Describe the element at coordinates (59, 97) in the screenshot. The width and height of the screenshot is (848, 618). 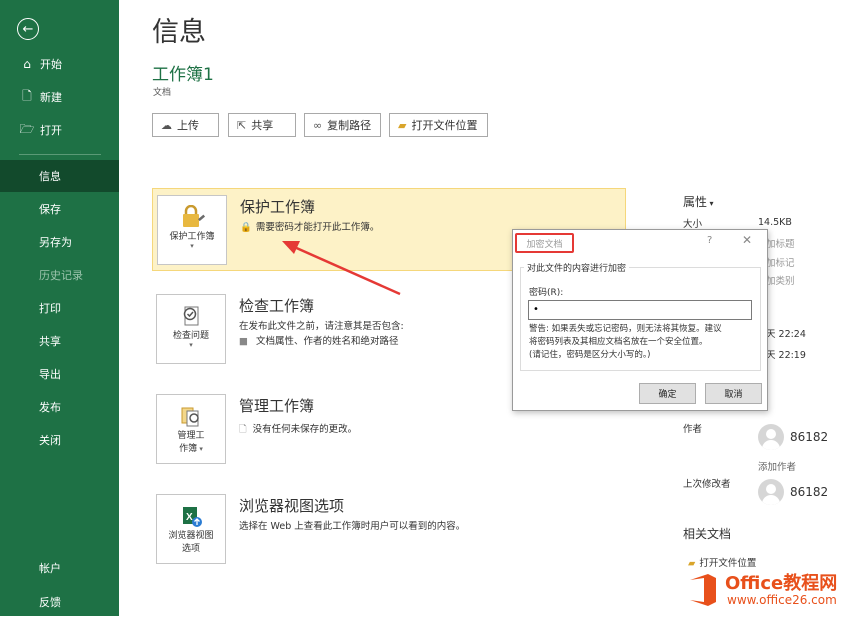
I see `sidebar-item-new: 🗋 新建` at that location.